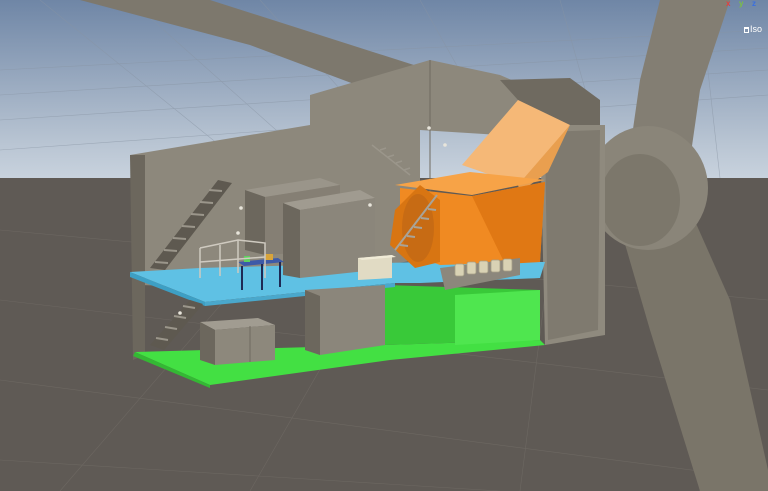 The width and height of the screenshot is (768, 491). What do you see at coordinates (755, 29) in the screenshot?
I see `projection-label: Iso` at bounding box center [755, 29].